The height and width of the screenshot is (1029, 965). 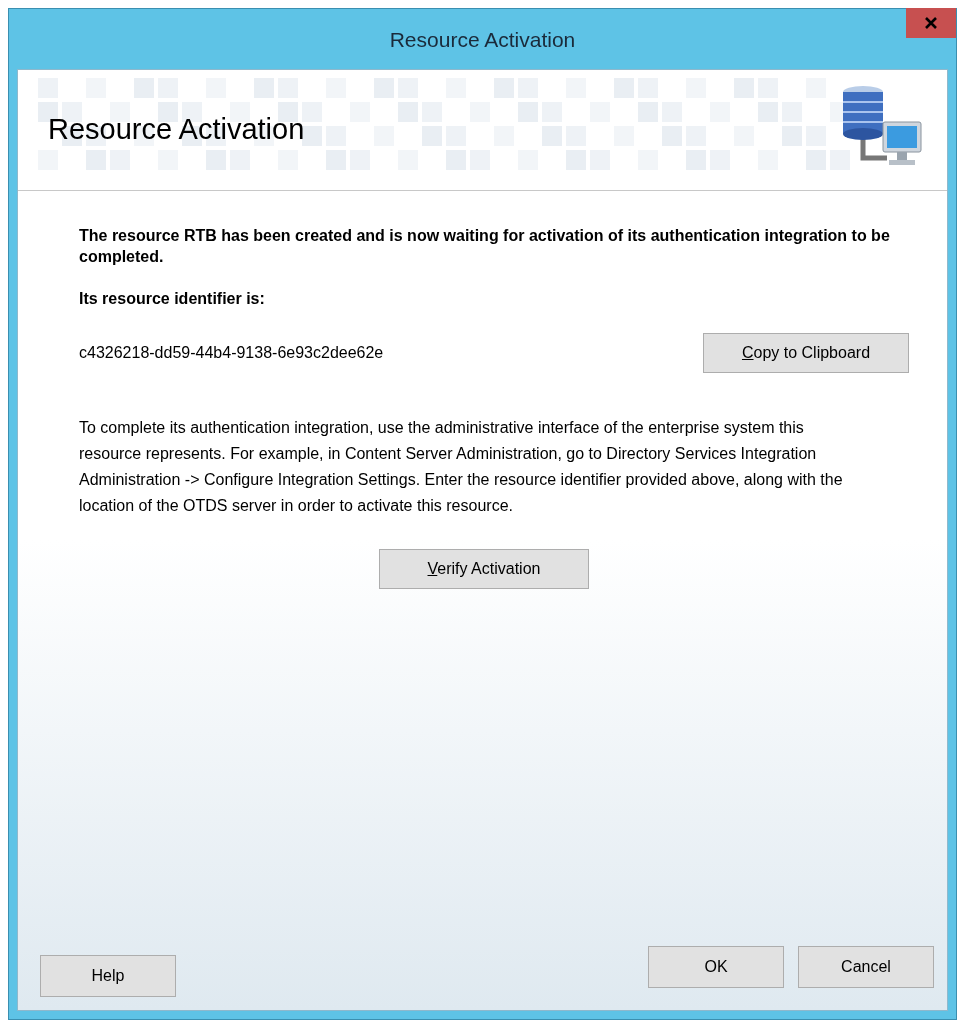 What do you see at coordinates (484, 569) in the screenshot?
I see `verify-button: Verify Activation` at bounding box center [484, 569].